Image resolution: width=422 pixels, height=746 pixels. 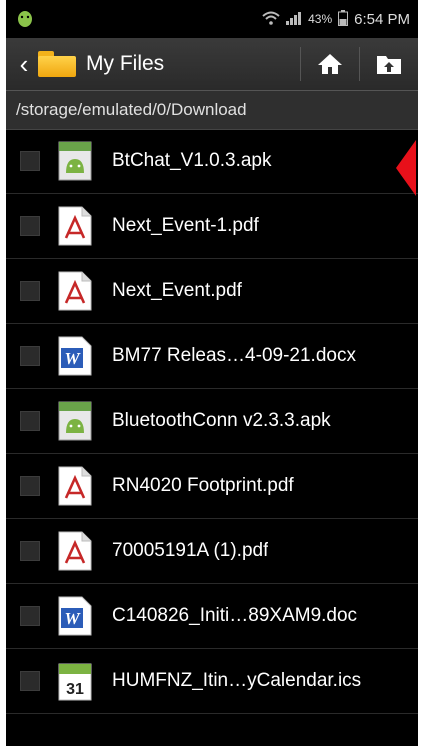 What do you see at coordinates (185, 225) in the screenshot?
I see `file-name: Next_Event-1.pdf` at bounding box center [185, 225].